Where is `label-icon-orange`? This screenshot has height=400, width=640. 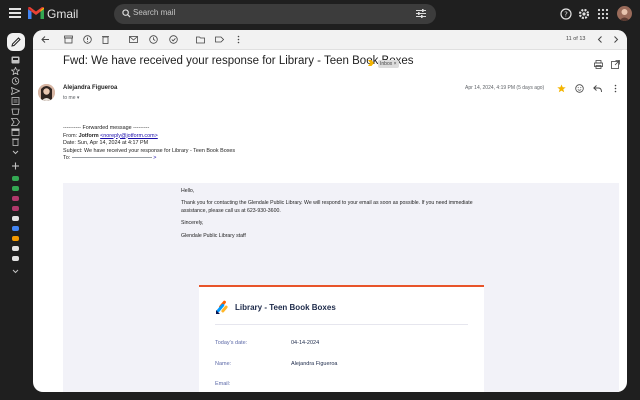
label-icon-orange is located at coordinates (15, 238).